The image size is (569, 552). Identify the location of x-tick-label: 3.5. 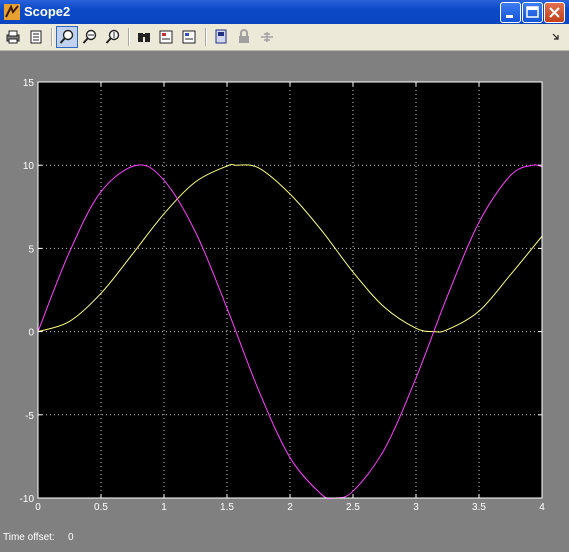
(479, 507).